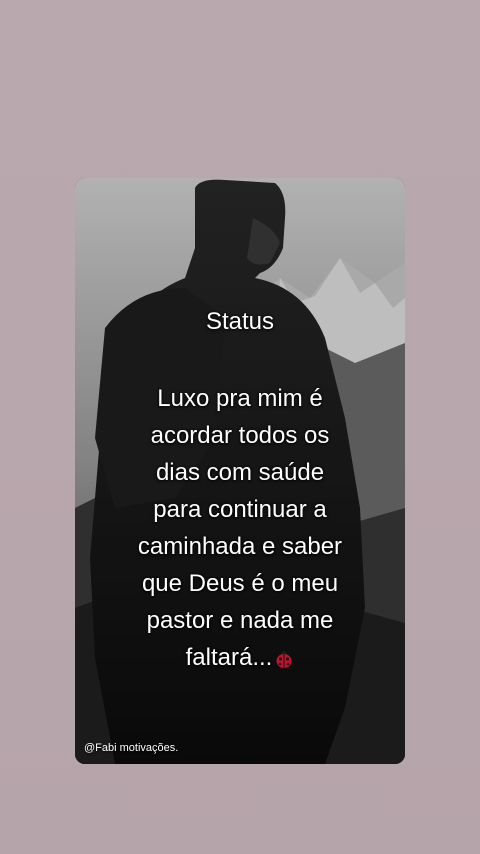 The image size is (480, 854). I want to click on quote-line: que Deus é o meu, so click(240, 583).